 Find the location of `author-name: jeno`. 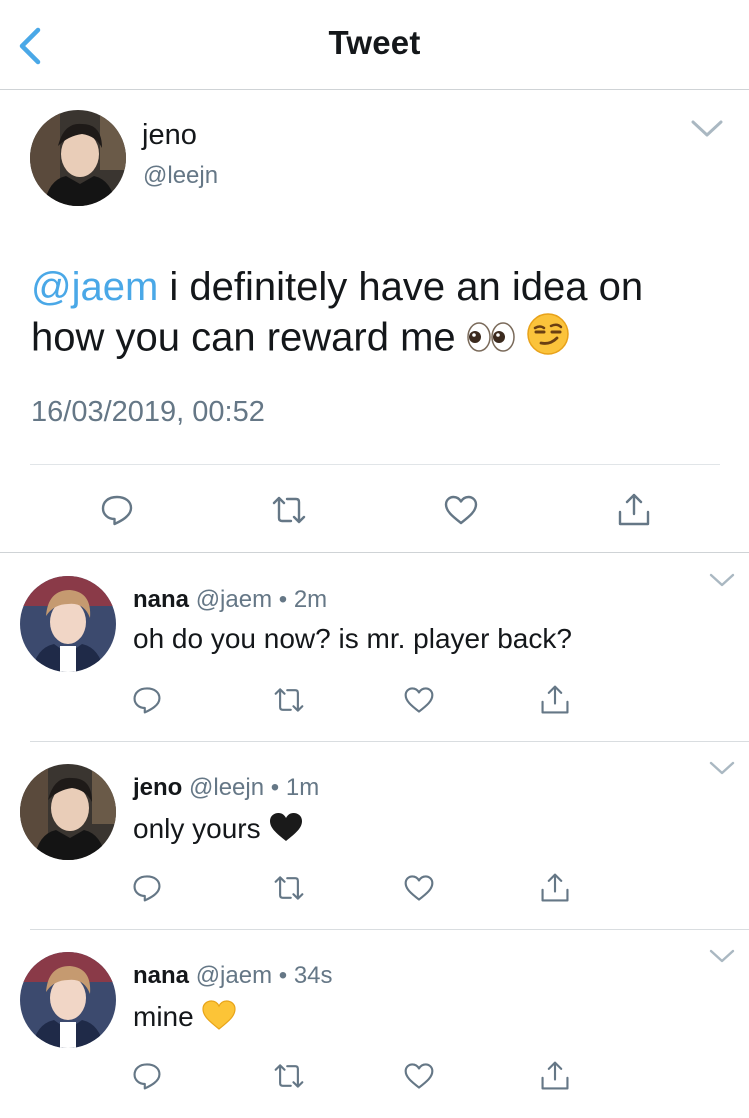

author-name: jeno is located at coordinates (169, 135).